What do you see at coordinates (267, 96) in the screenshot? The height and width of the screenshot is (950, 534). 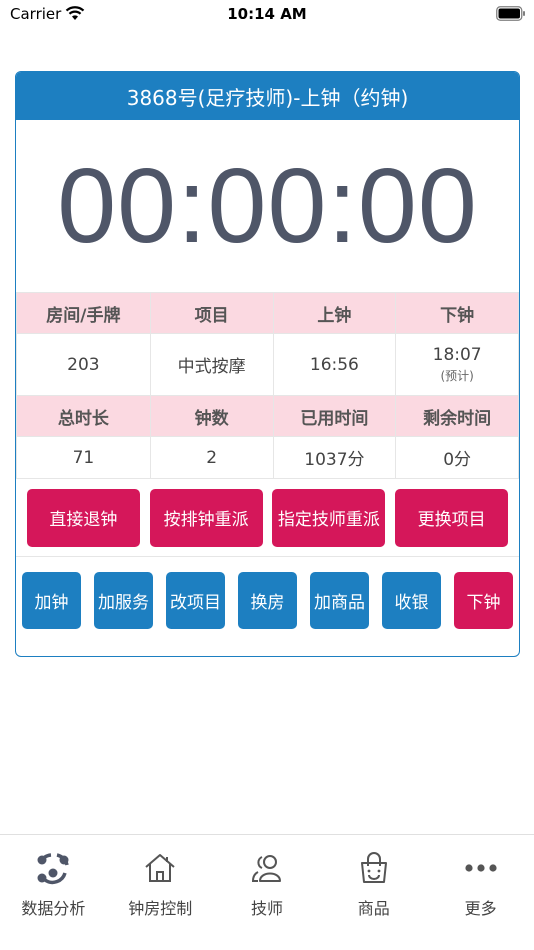 I see `card-title: 3868号(足疗技师)-上钟（约钟)` at bounding box center [267, 96].